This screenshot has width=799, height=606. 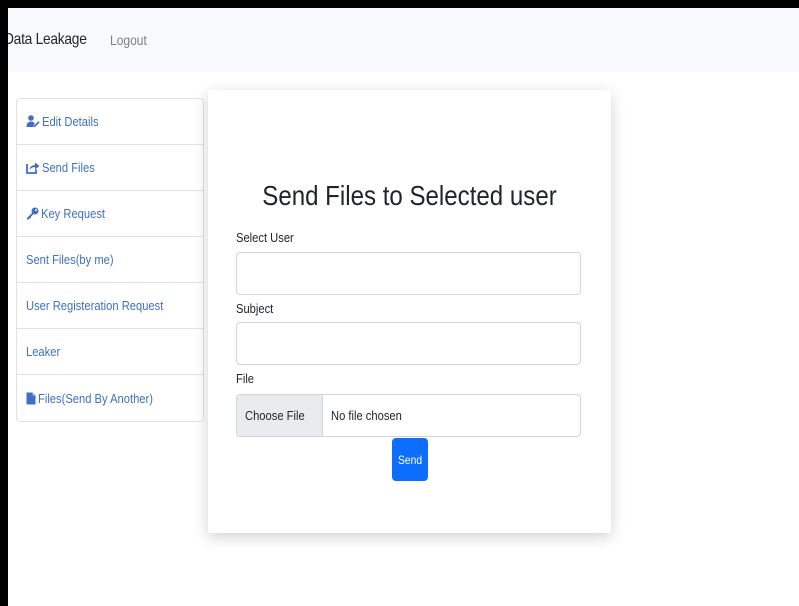 What do you see at coordinates (95, 305) in the screenshot?
I see `sidebar-item-label: User Registeration Request` at bounding box center [95, 305].